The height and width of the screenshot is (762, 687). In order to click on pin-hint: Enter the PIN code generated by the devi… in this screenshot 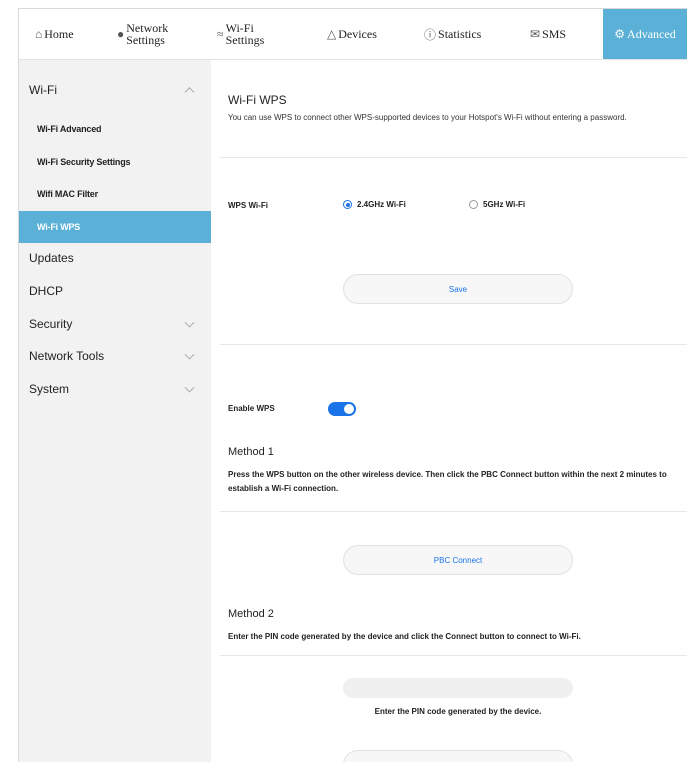, I will do `click(458, 711)`.